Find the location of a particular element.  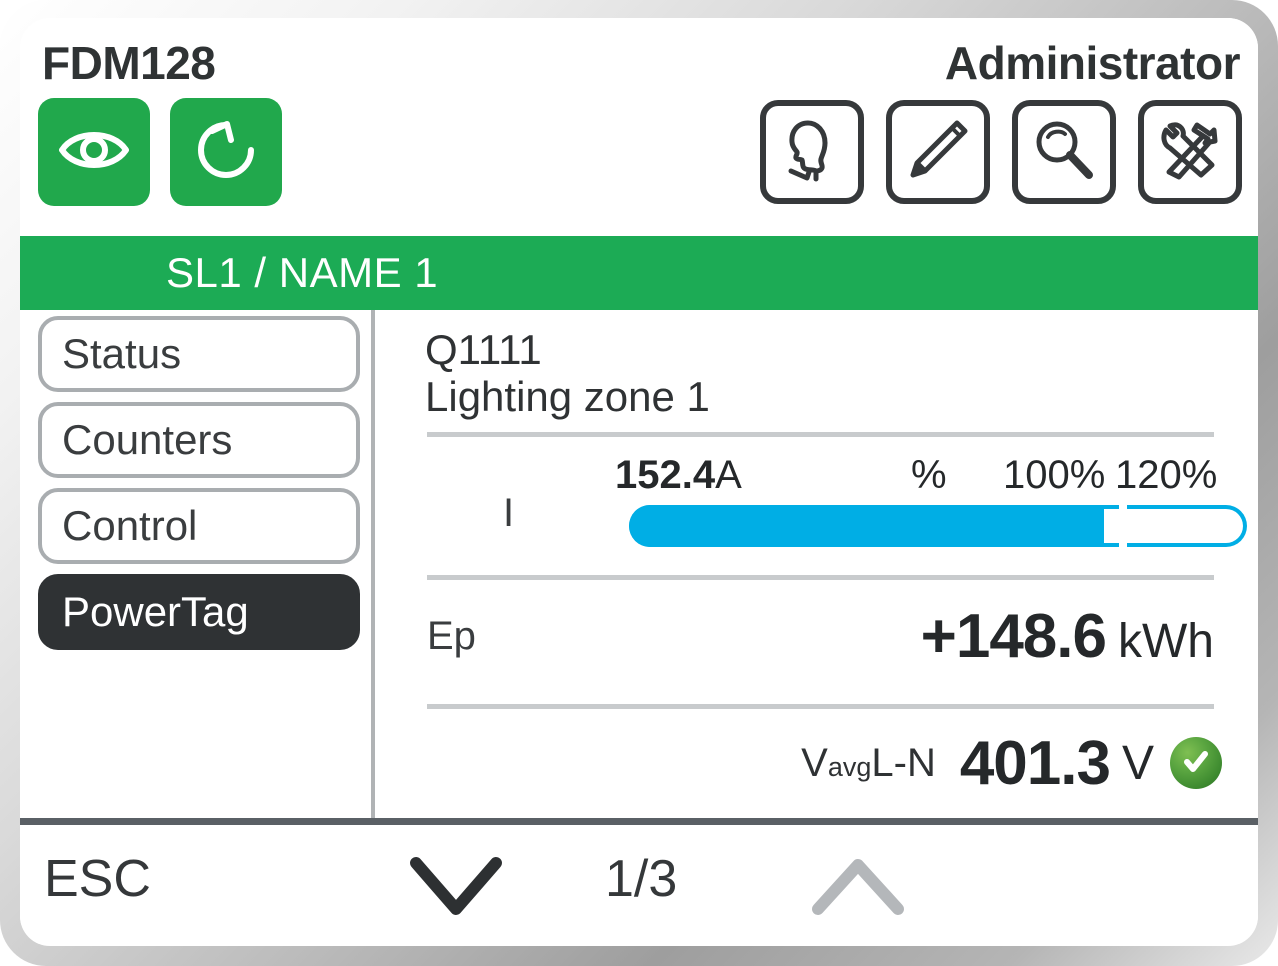

current-bar is located at coordinates (938, 526).